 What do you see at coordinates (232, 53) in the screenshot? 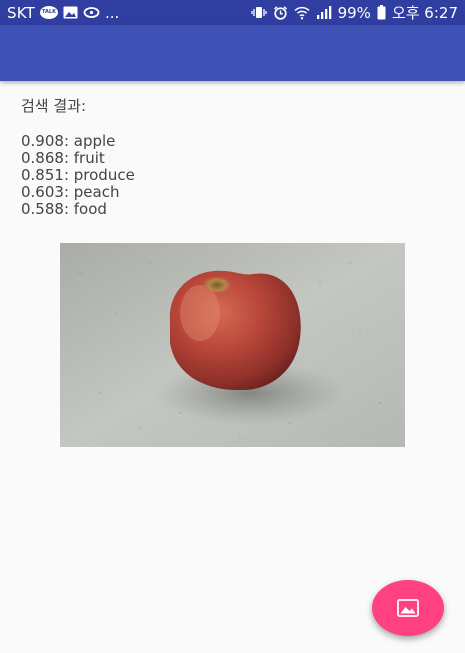
I see `app-bar` at bounding box center [232, 53].